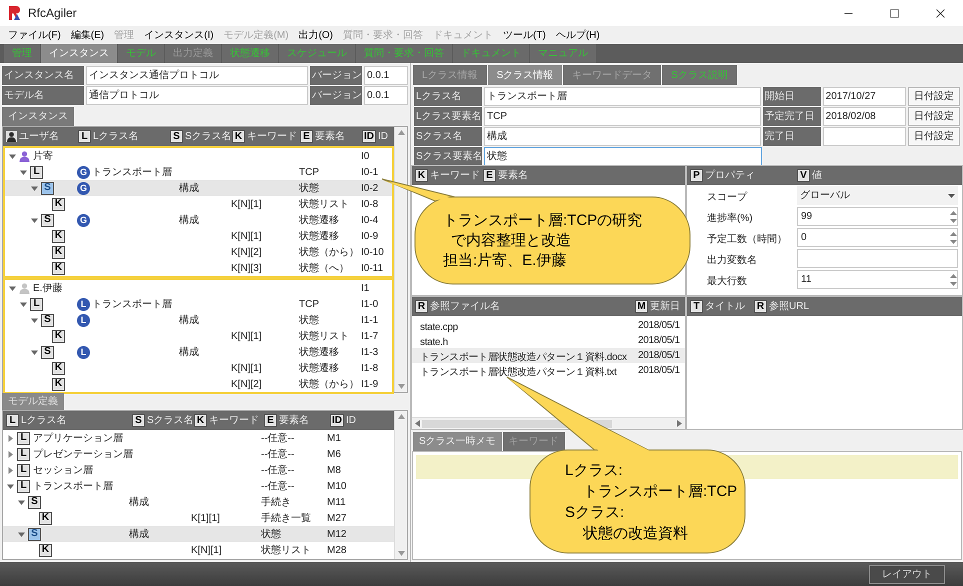  I want to click on property-name: スコープ, so click(727, 197).